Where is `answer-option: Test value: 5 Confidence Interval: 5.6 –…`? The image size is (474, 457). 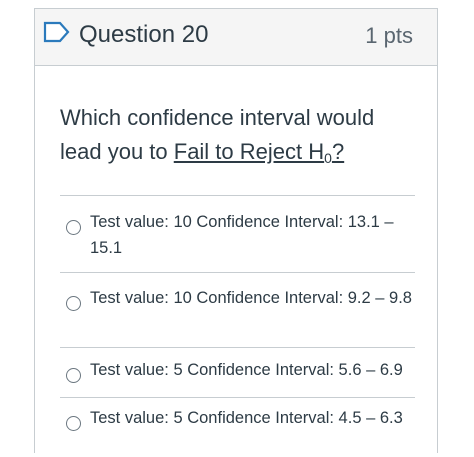
answer-option: Test value: 5 Confidence Interval: 5.6 –… is located at coordinates (237, 372).